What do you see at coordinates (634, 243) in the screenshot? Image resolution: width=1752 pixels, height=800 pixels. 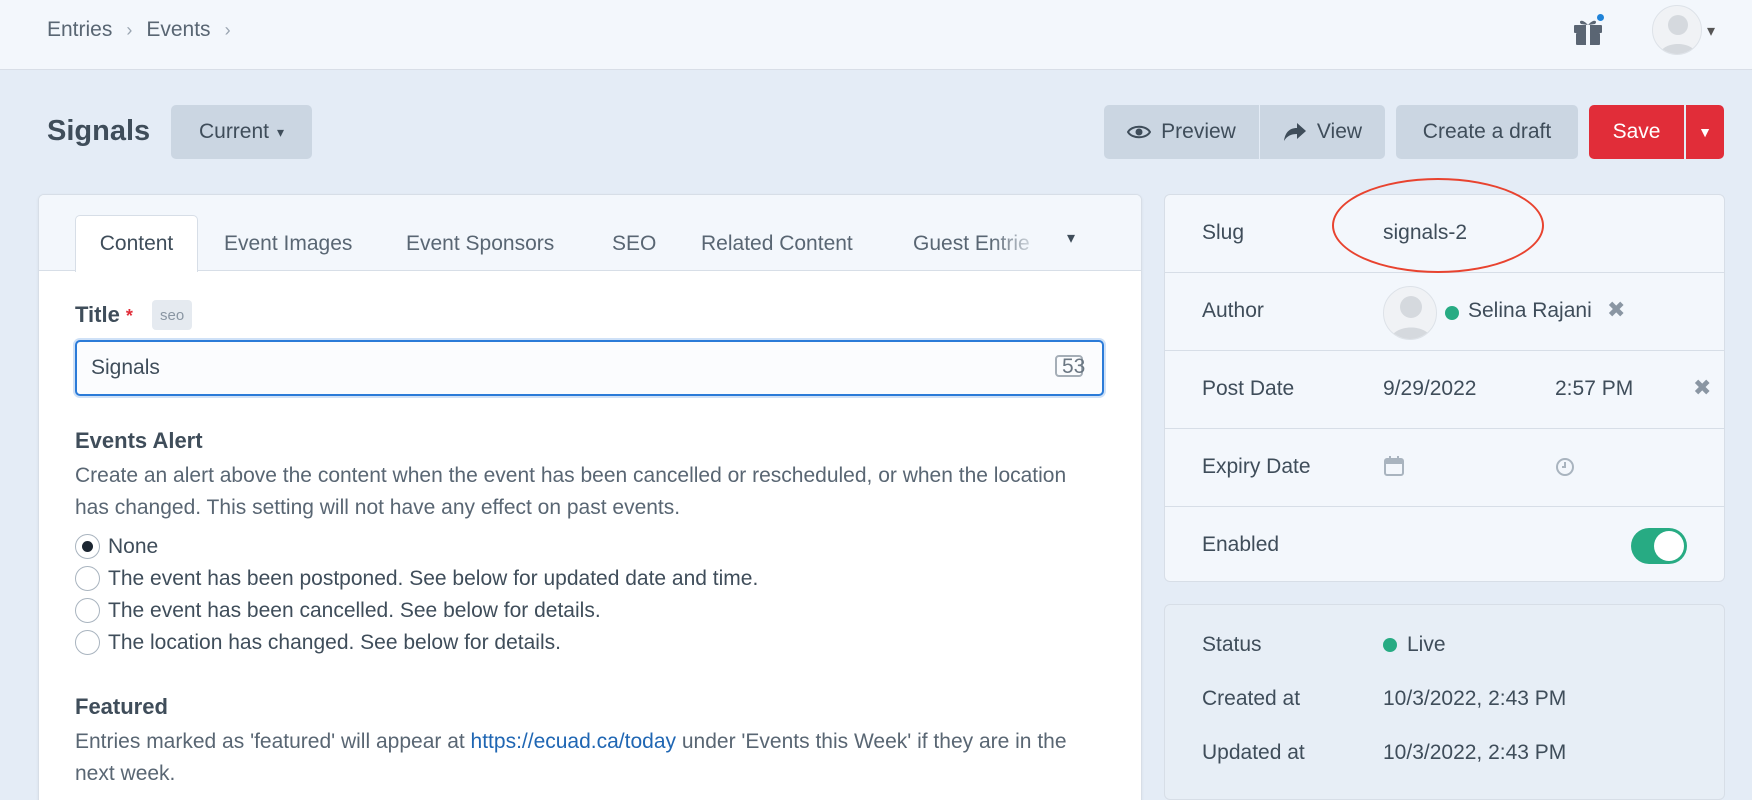 I see `tab-seo: SEO` at bounding box center [634, 243].